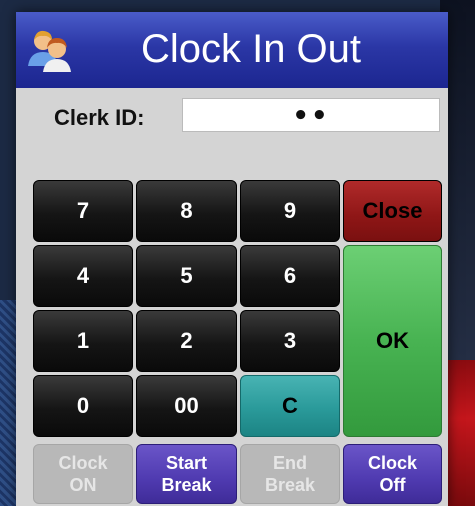 This screenshot has width=475, height=506. Describe the element at coordinates (186, 474) in the screenshot. I see `start-break-button: Start Break` at that location.